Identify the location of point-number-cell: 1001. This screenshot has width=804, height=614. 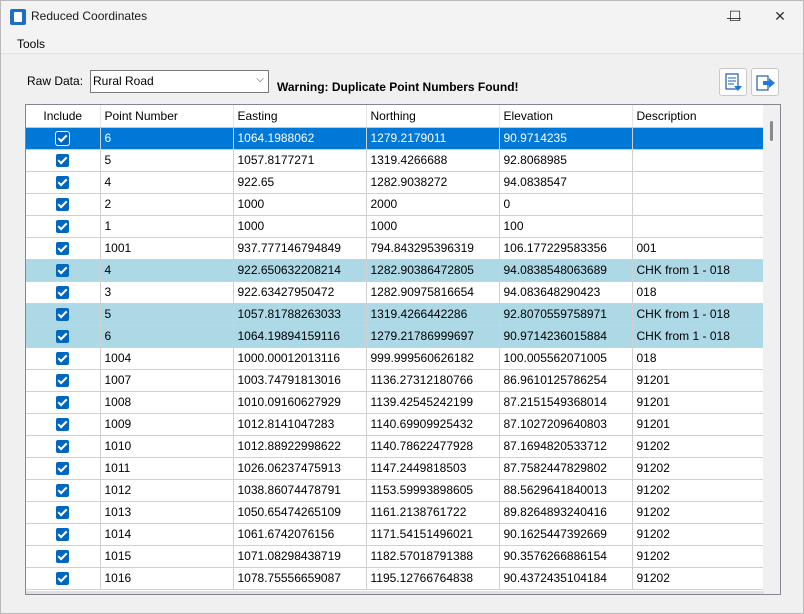
(167, 248).